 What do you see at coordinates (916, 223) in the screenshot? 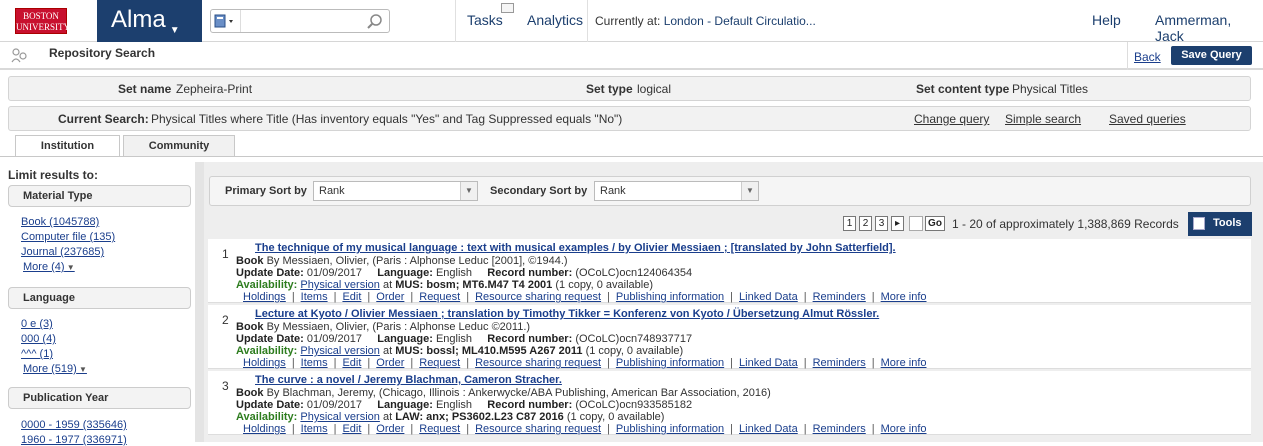
I see `page-number-input` at bounding box center [916, 223].